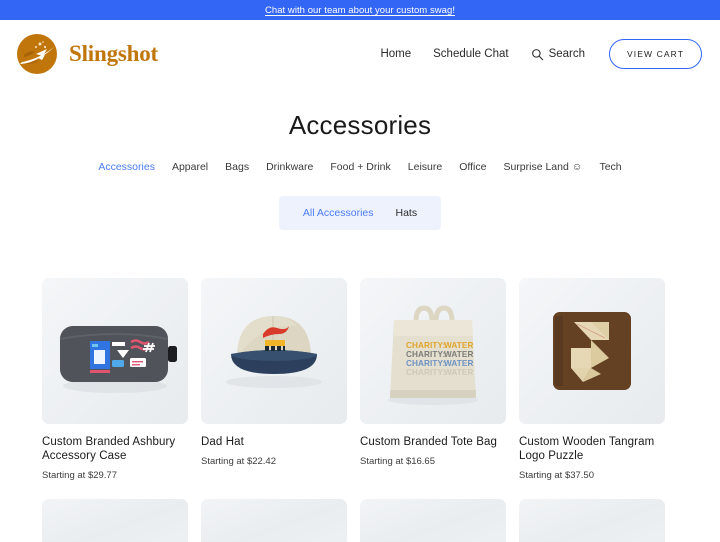 Image resolution: width=720 pixels, height=542 pixels. I want to click on category-item-drinkware: Drinkware, so click(289, 167).